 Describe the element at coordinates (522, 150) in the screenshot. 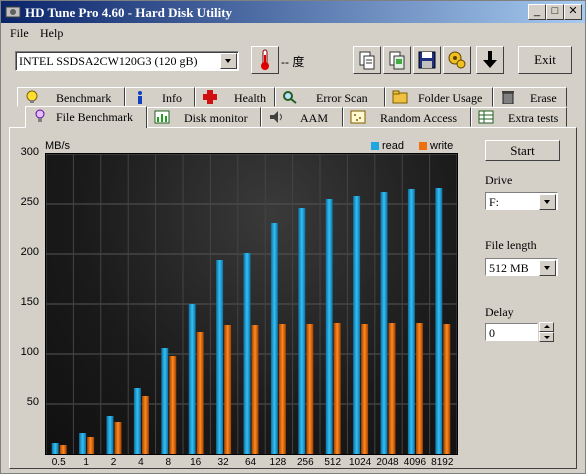

I see `start-button: Start` at that location.